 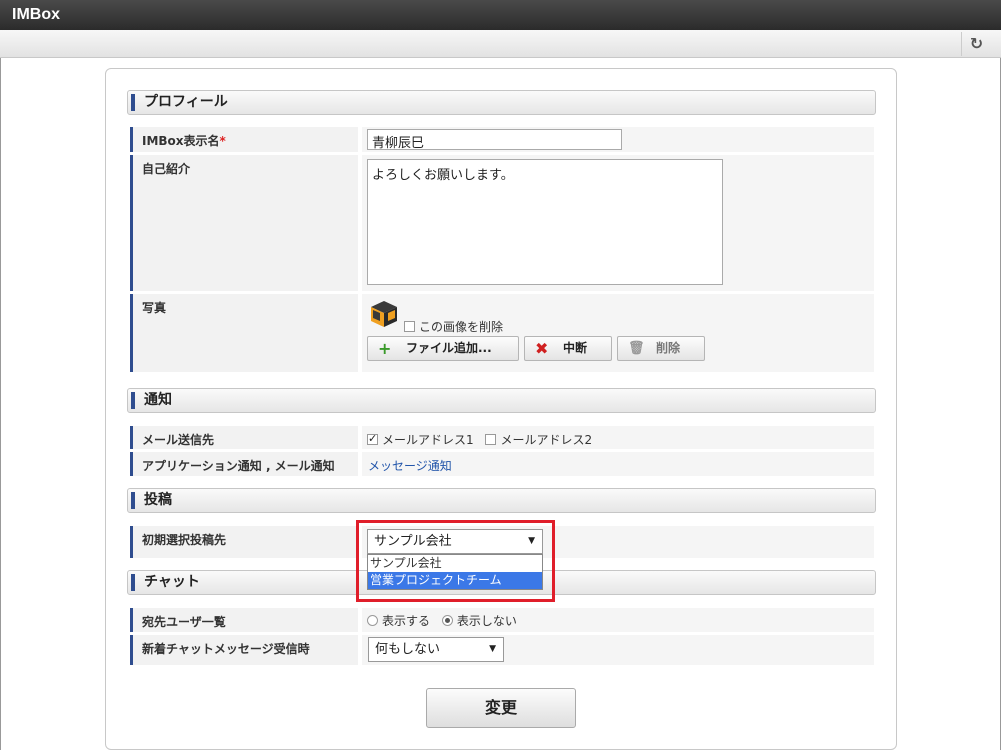 What do you see at coordinates (447, 620) in the screenshot?
I see `hide-radio` at bounding box center [447, 620].